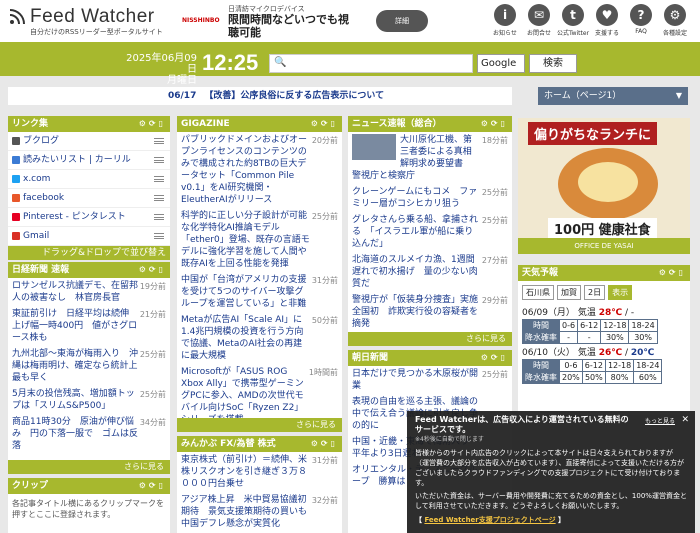 This screenshot has width=700, height=533. Describe the element at coordinates (494, 260) in the screenshot. I see `feed-time: 27分前` at that location.